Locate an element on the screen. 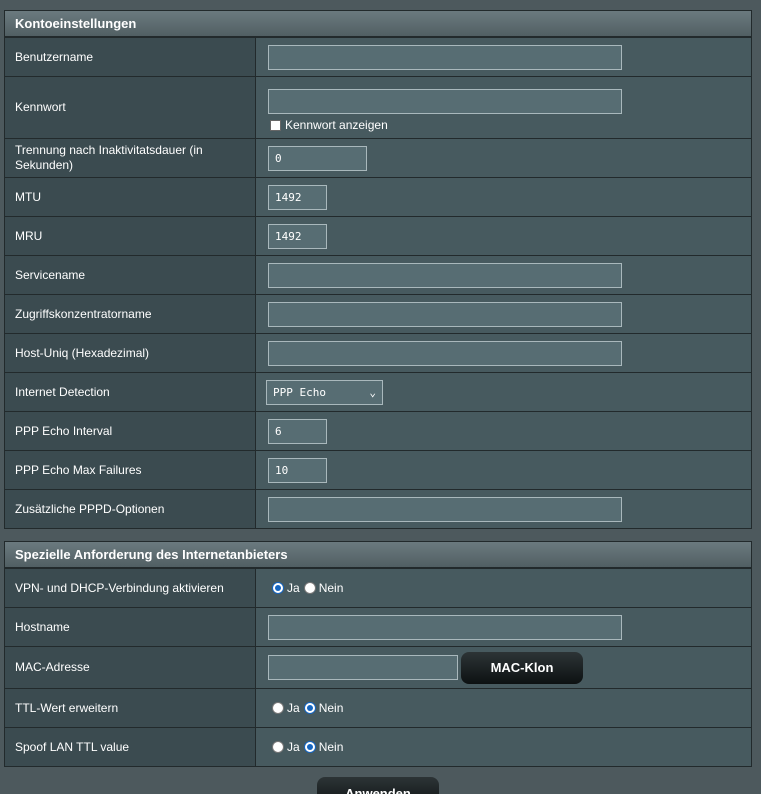 The image size is (761, 794). account-settings-header: Kontoeinstellungen is located at coordinates (378, 24).